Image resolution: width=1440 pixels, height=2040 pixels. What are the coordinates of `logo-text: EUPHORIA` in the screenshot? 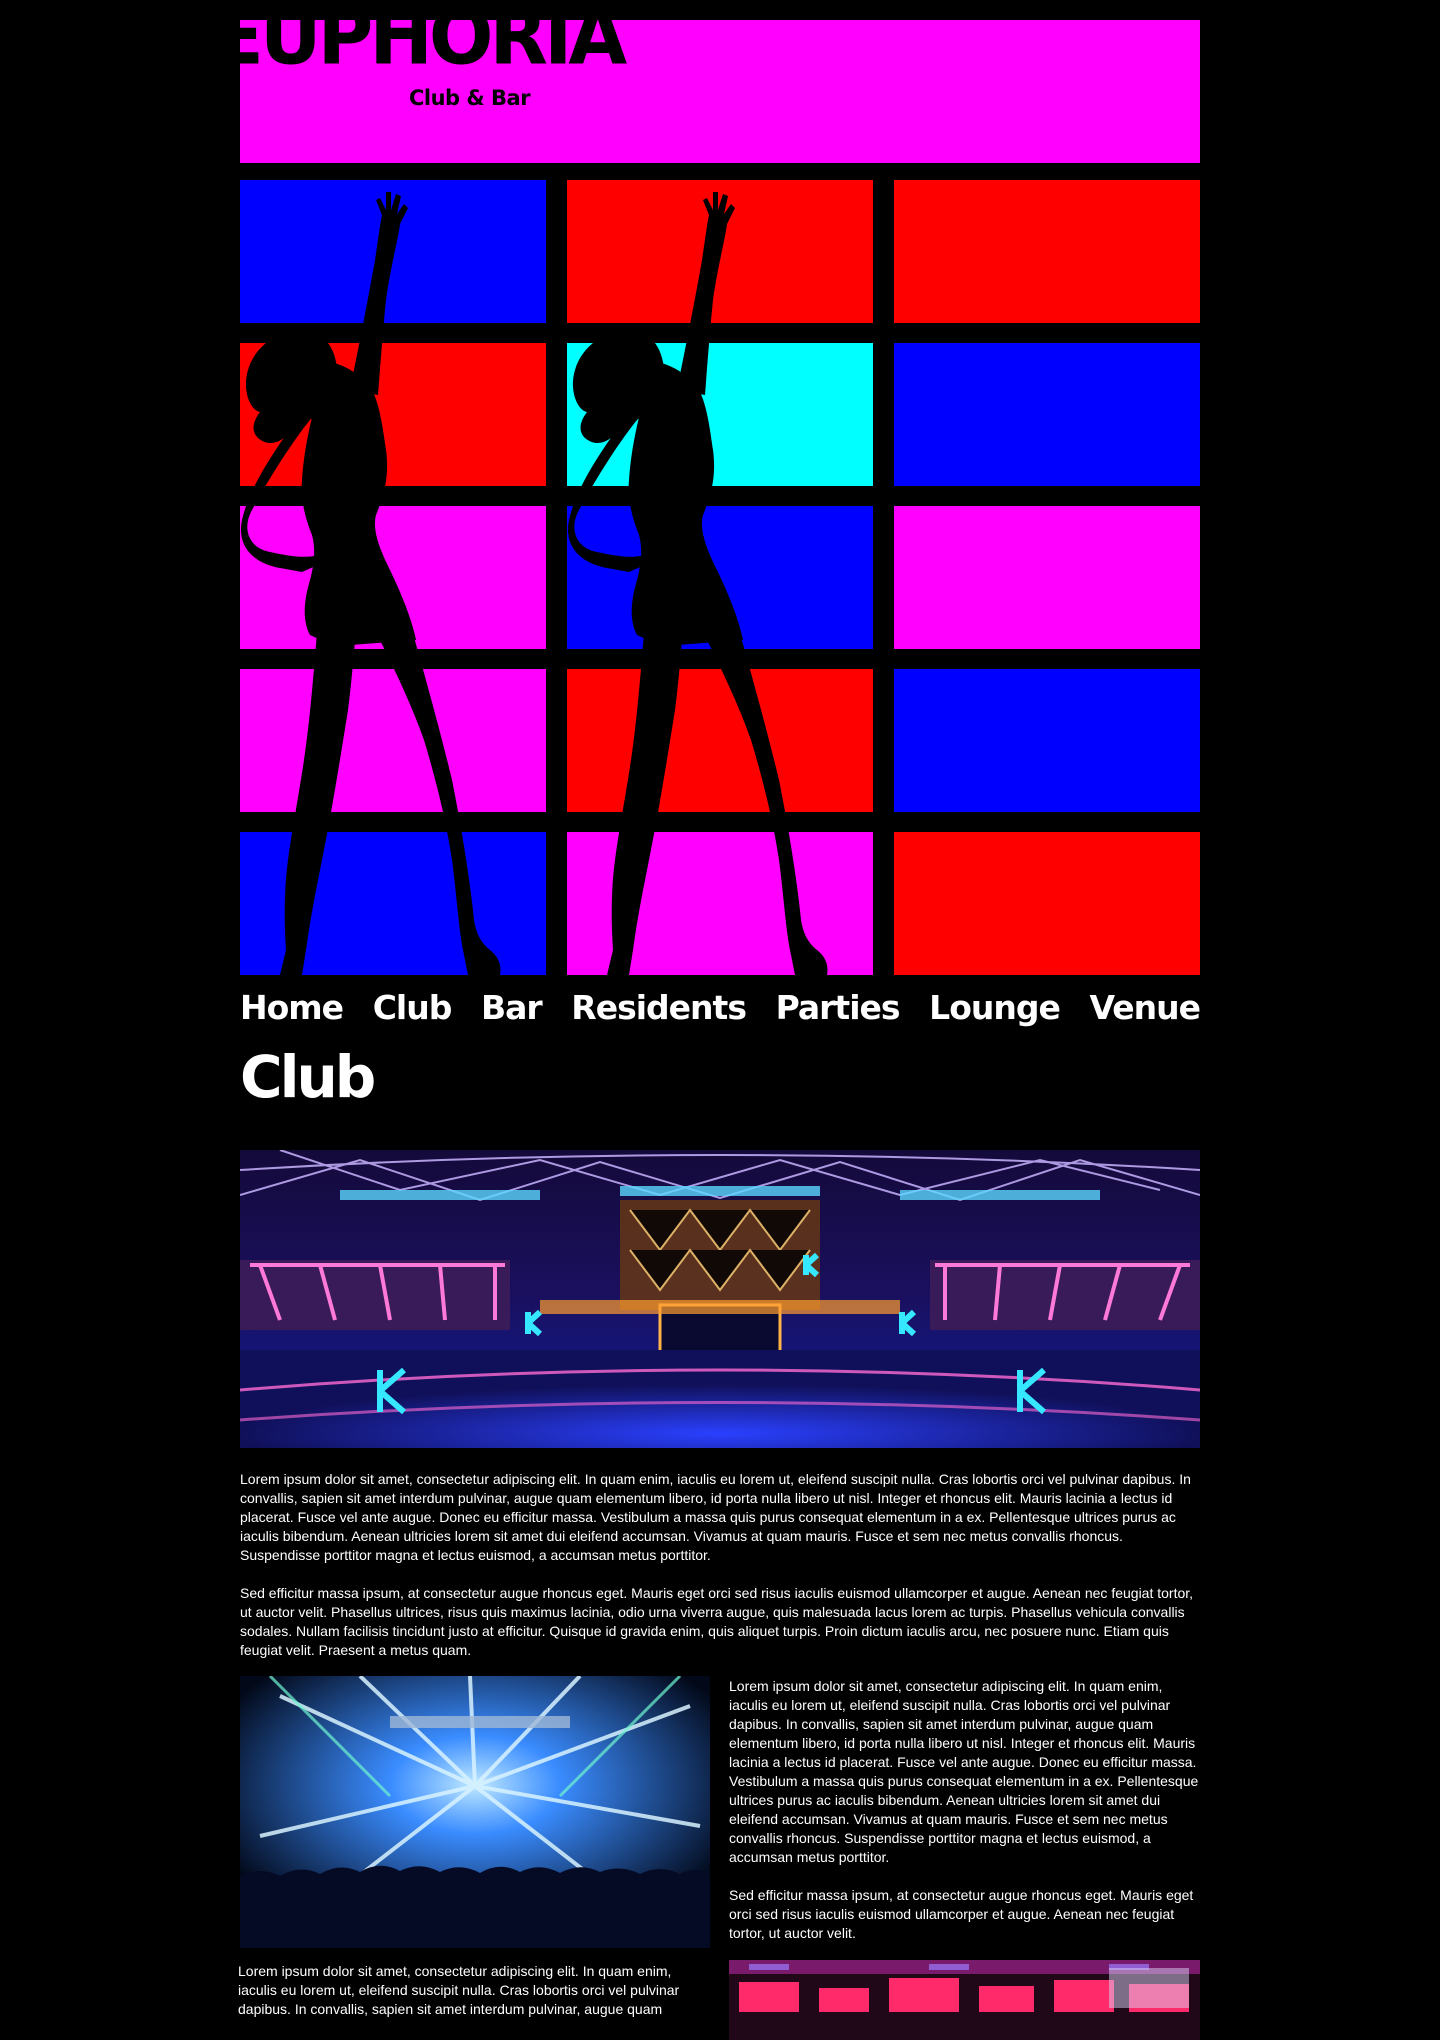 It's located at (433, 39).